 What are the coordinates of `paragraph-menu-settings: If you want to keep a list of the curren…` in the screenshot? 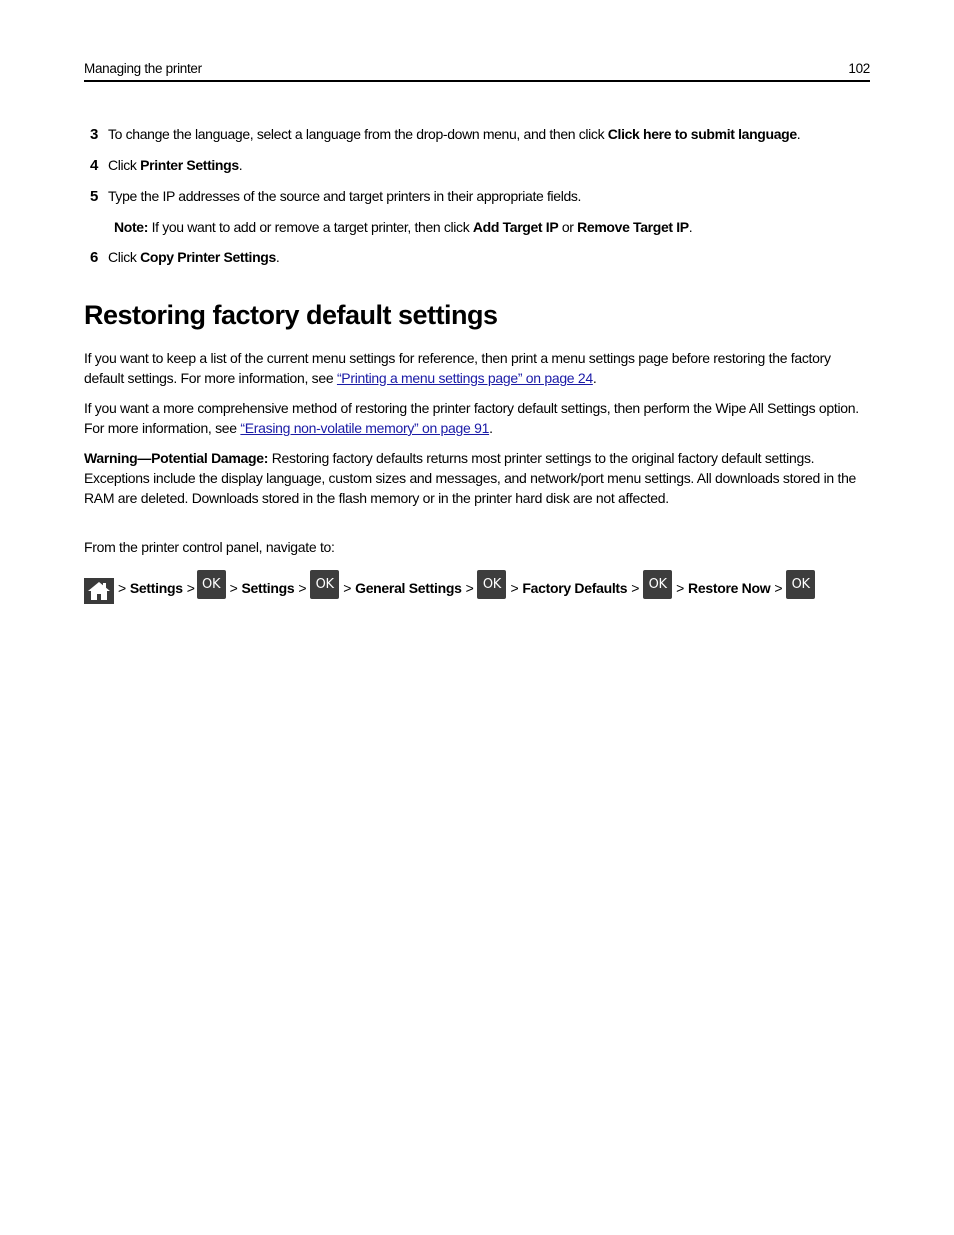 It's located at (457, 368).